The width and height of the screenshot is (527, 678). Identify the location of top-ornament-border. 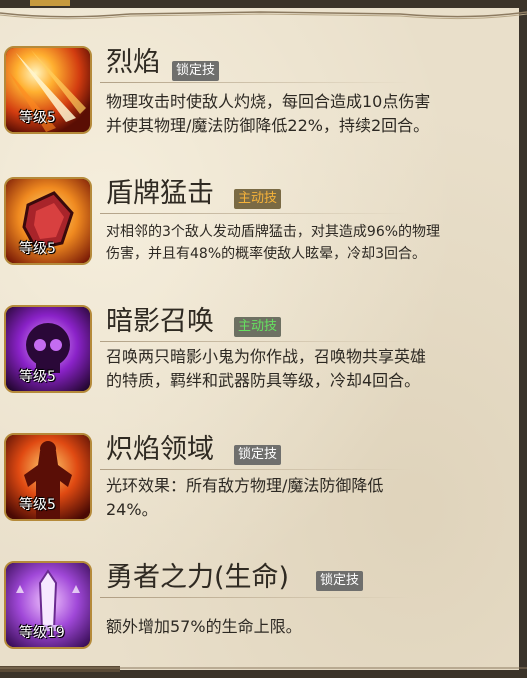
(263, 10).